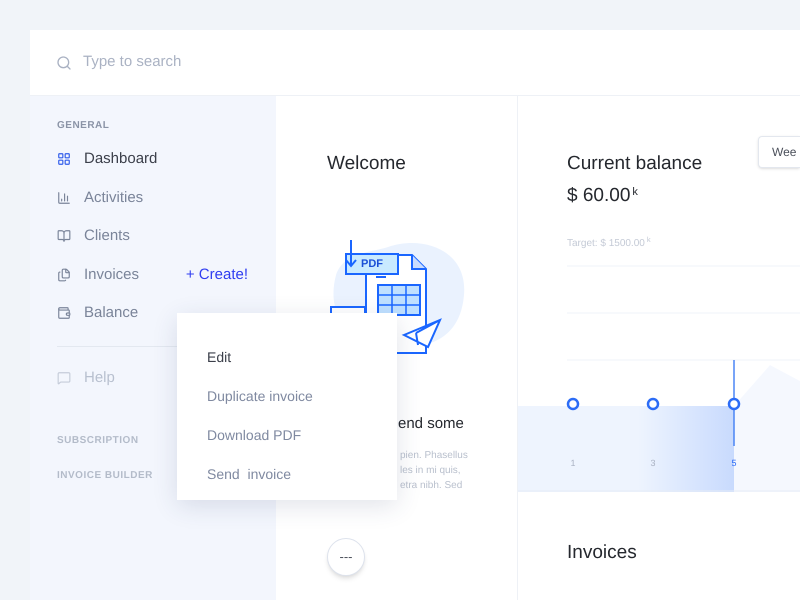  What do you see at coordinates (83, 126) in the screenshot?
I see `section-label: GENERAL` at bounding box center [83, 126].